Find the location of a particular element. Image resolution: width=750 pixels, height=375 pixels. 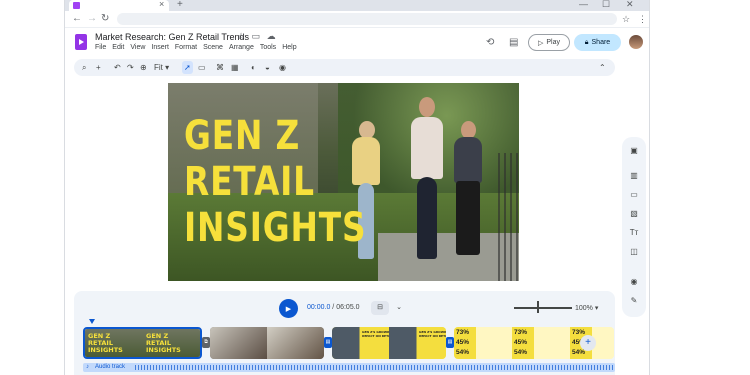

tab-close-icon: × is located at coordinates (161, 5).